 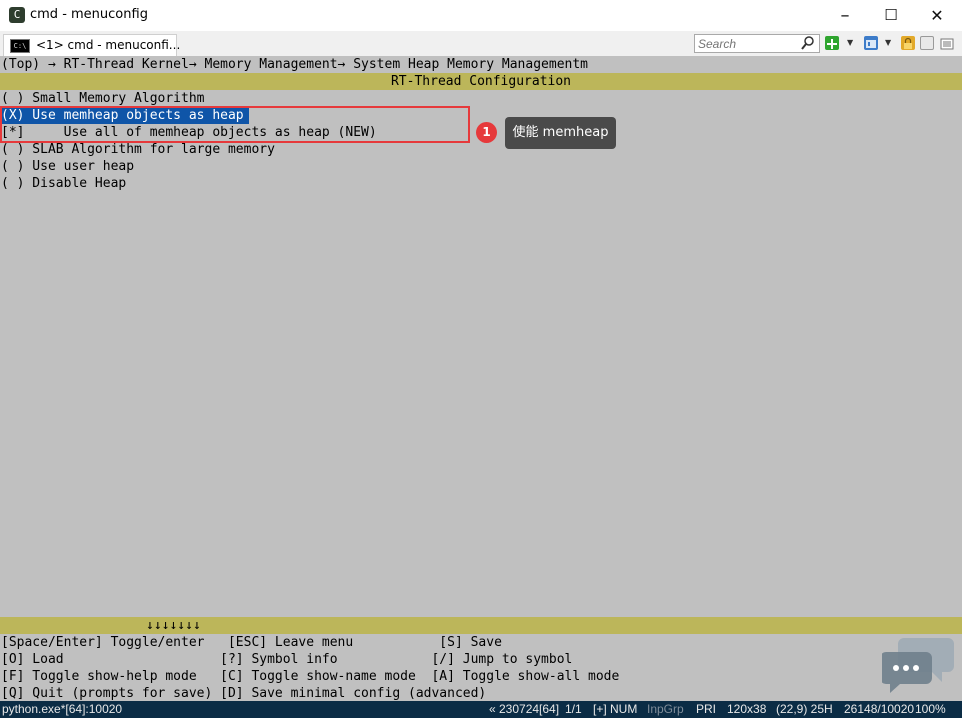 I want to click on annotation-callout: 使能 memheap, so click(x=560, y=133).